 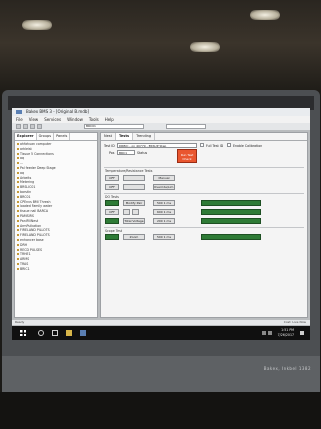 What do you see at coordinates (18, 126) in the screenshot?
I see `open-icon` at bounding box center [18, 126].